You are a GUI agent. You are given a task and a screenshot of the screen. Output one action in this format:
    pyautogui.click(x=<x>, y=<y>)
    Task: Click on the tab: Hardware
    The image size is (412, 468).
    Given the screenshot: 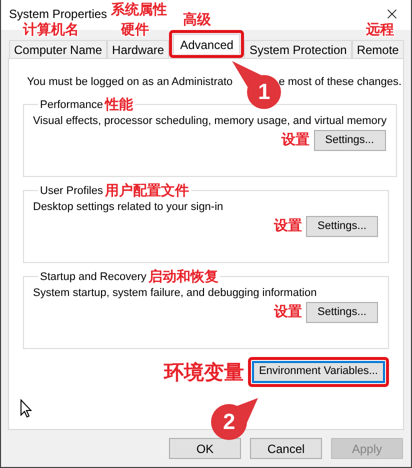 What is the action you would take?
    pyautogui.click(x=138, y=49)
    